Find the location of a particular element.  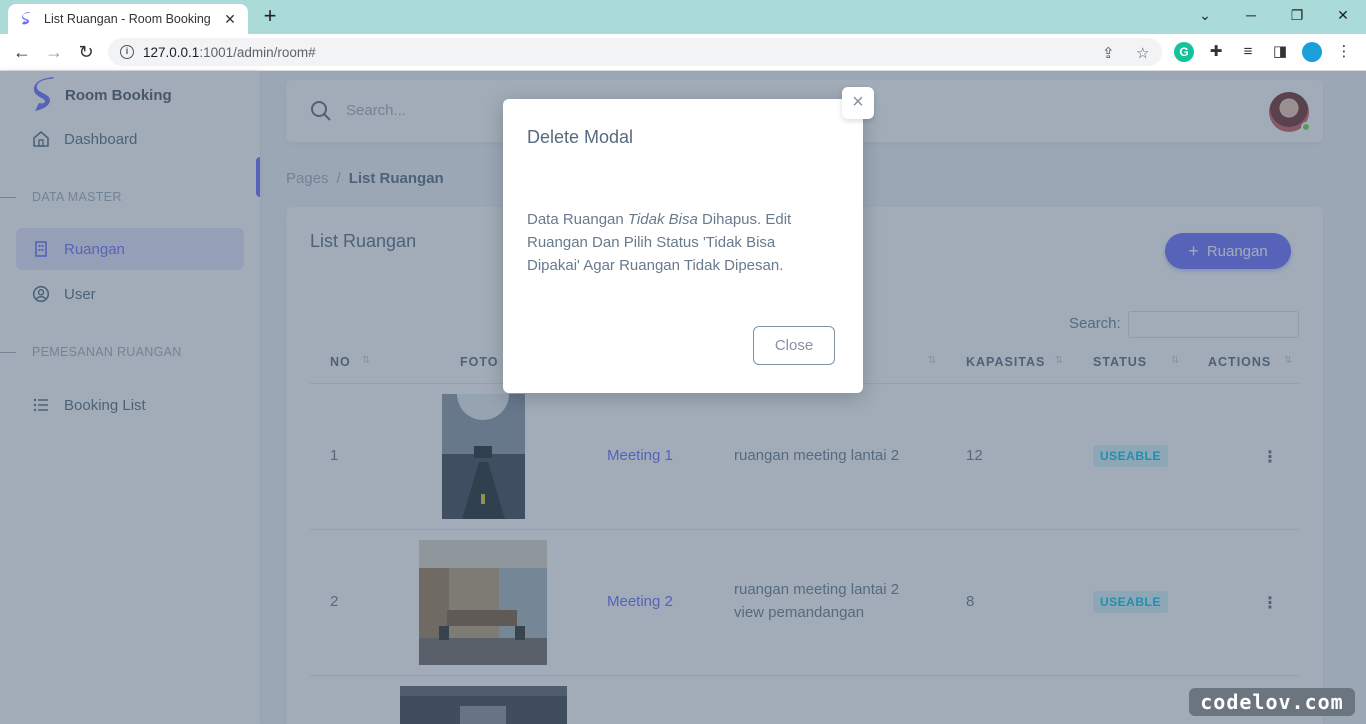

close-button: Close is located at coordinates (794, 345).